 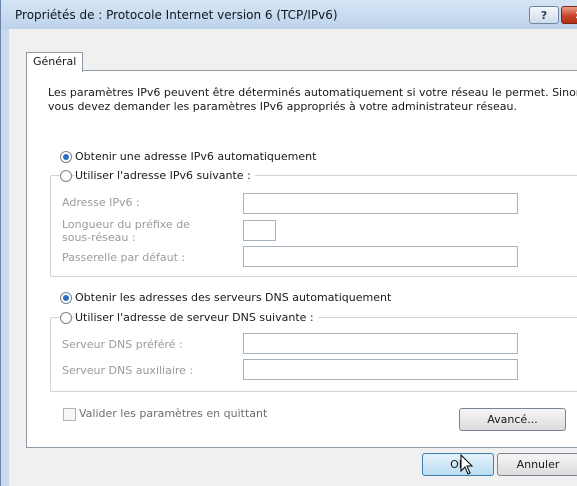 I want to click on prefix-label-line2: sous-réseau :, so click(x=99, y=237).